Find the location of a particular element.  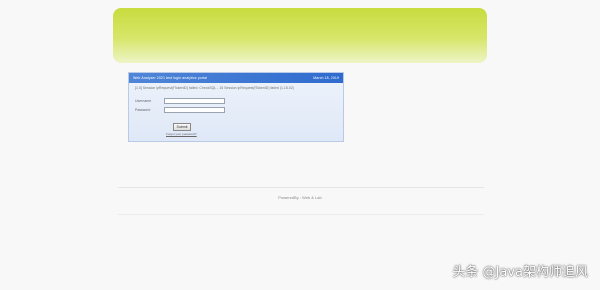

footer-divider is located at coordinates (301, 187).